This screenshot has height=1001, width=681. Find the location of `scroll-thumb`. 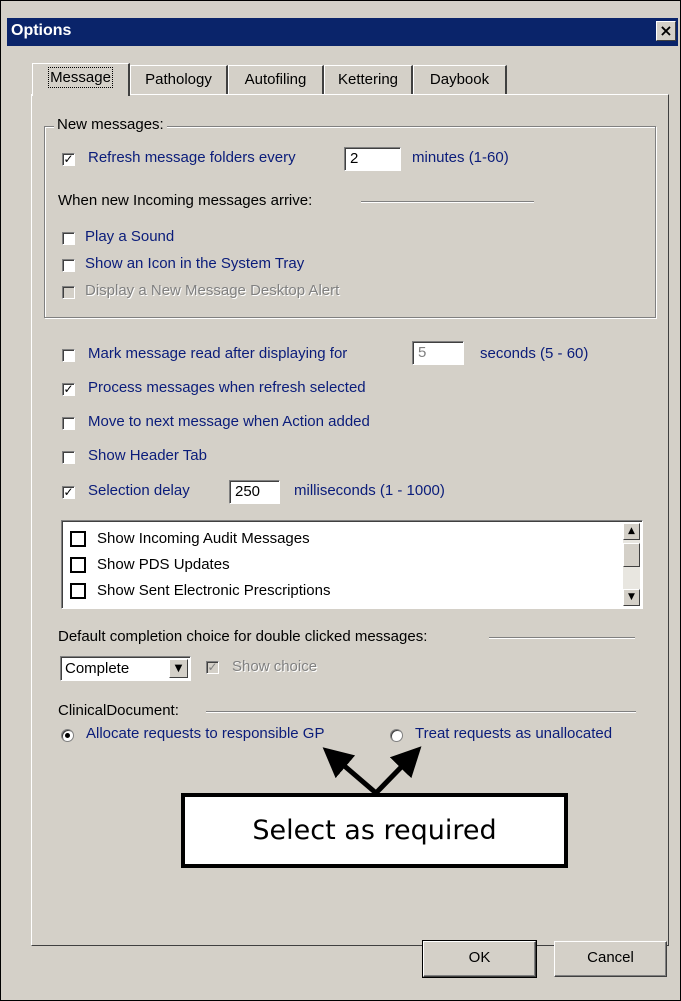

scroll-thumb is located at coordinates (631, 555).